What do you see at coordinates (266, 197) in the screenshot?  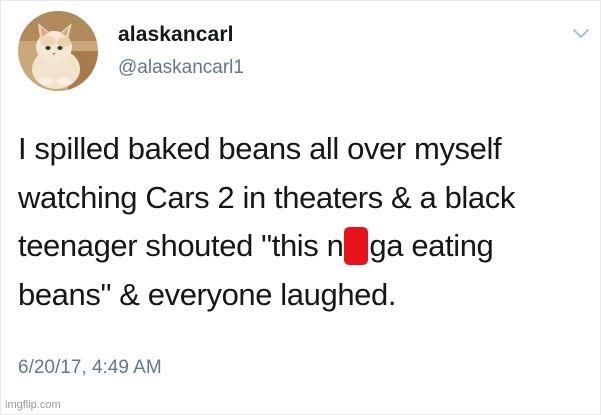 I see `tweet-text-line: watching Cars 2 in theaters & a black` at bounding box center [266, 197].